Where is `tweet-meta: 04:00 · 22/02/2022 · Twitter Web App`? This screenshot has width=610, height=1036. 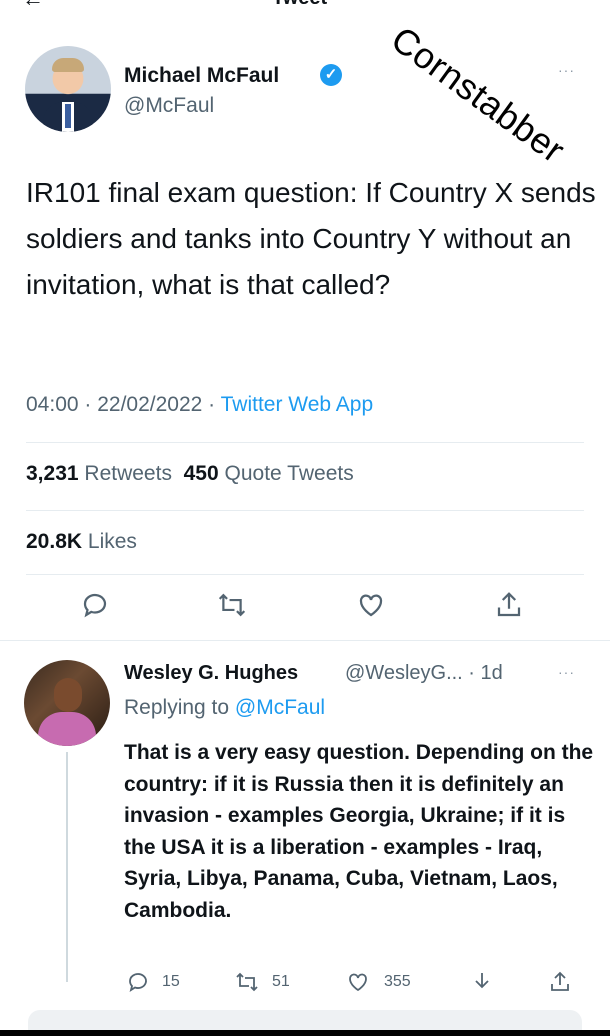
tweet-meta: 04:00 · 22/02/2022 · Twitter Web App is located at coordinates (199, 405).